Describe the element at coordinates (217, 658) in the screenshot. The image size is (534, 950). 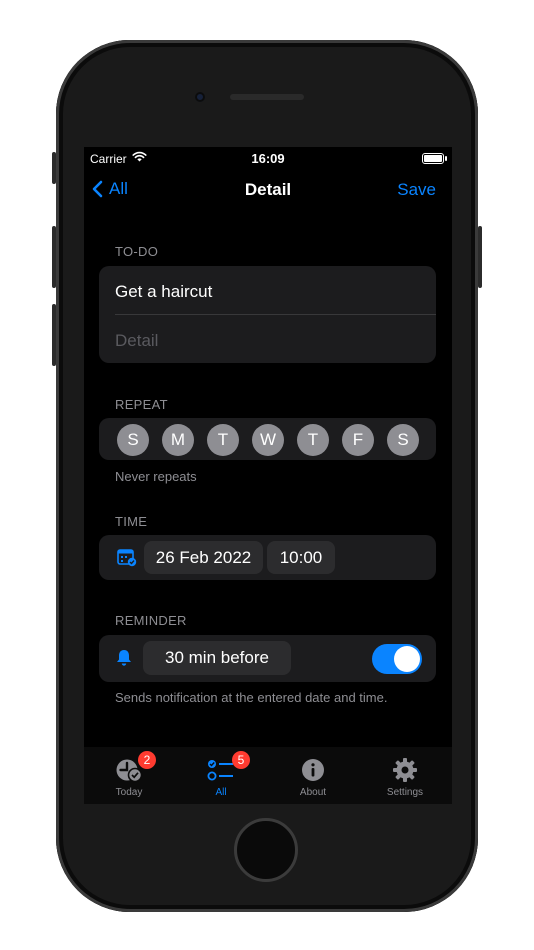
I see `reminder-offset-button: 30 min before` at that location.